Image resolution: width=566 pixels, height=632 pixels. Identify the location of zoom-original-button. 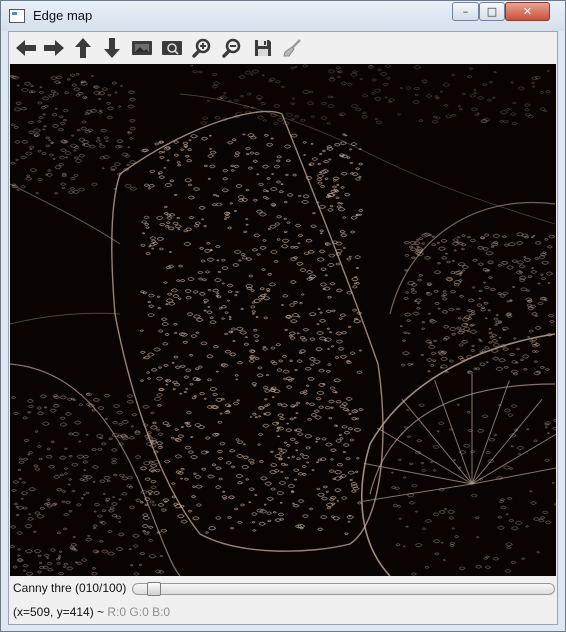
(172, 48).